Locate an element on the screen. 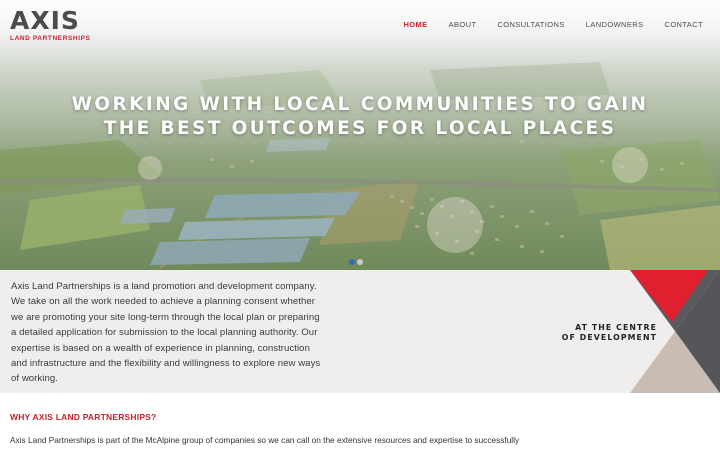  tagline-line-2: OF DEVELOPMENT is located at coordinates (609, 337).